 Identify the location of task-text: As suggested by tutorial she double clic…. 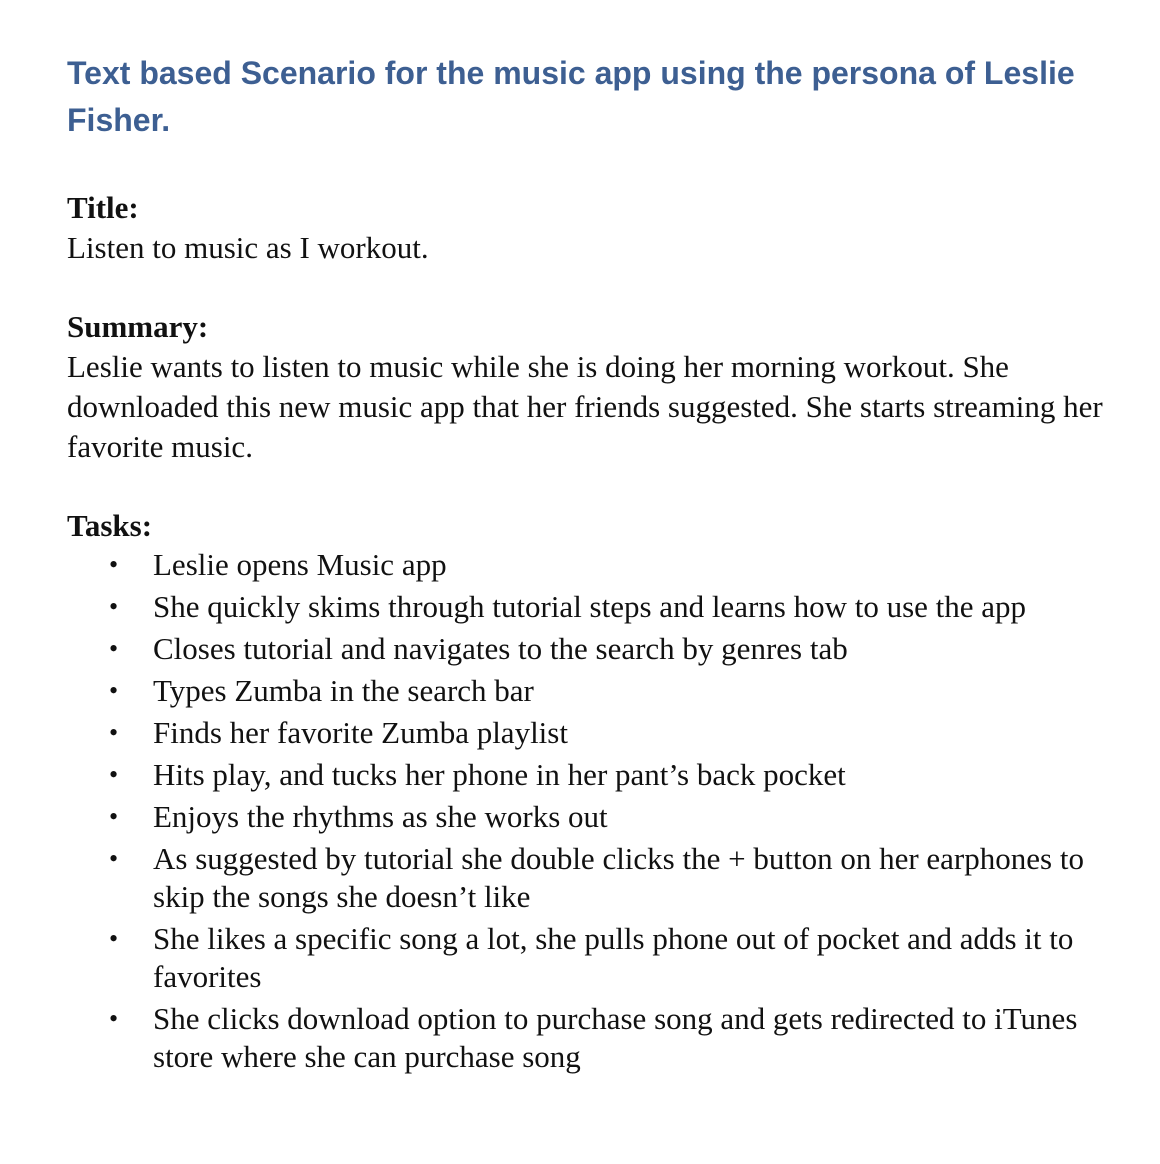
(618, 877).